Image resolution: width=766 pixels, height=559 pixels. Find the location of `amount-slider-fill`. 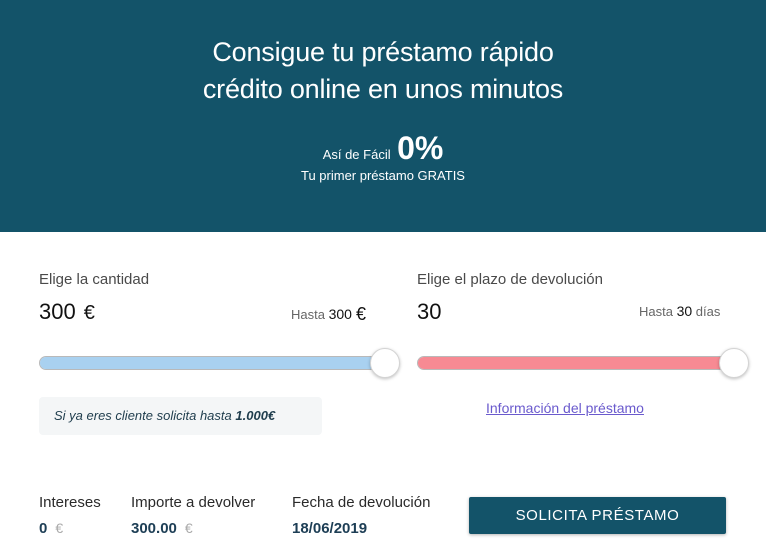

amount-slider-fill is located at coordinates (214, 363).